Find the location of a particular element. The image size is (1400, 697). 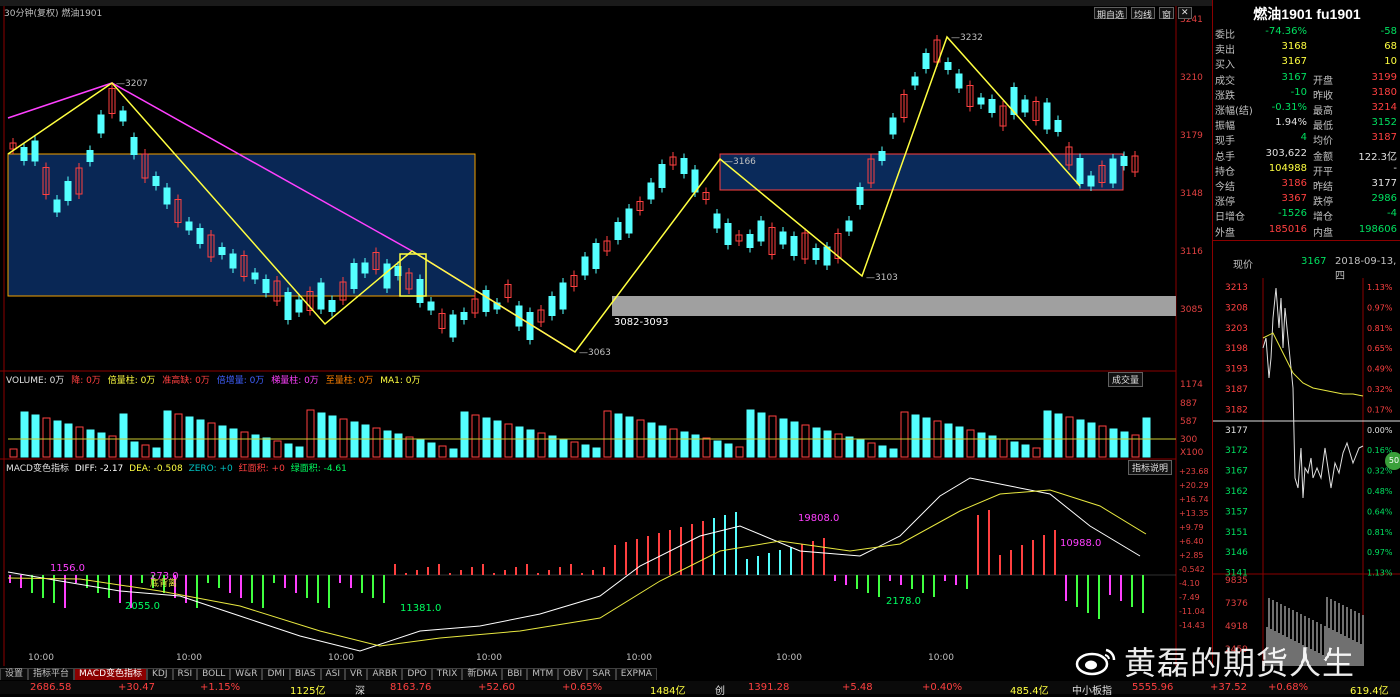

volume-axis-label: 1174 is located at coordinates (1191, 385).